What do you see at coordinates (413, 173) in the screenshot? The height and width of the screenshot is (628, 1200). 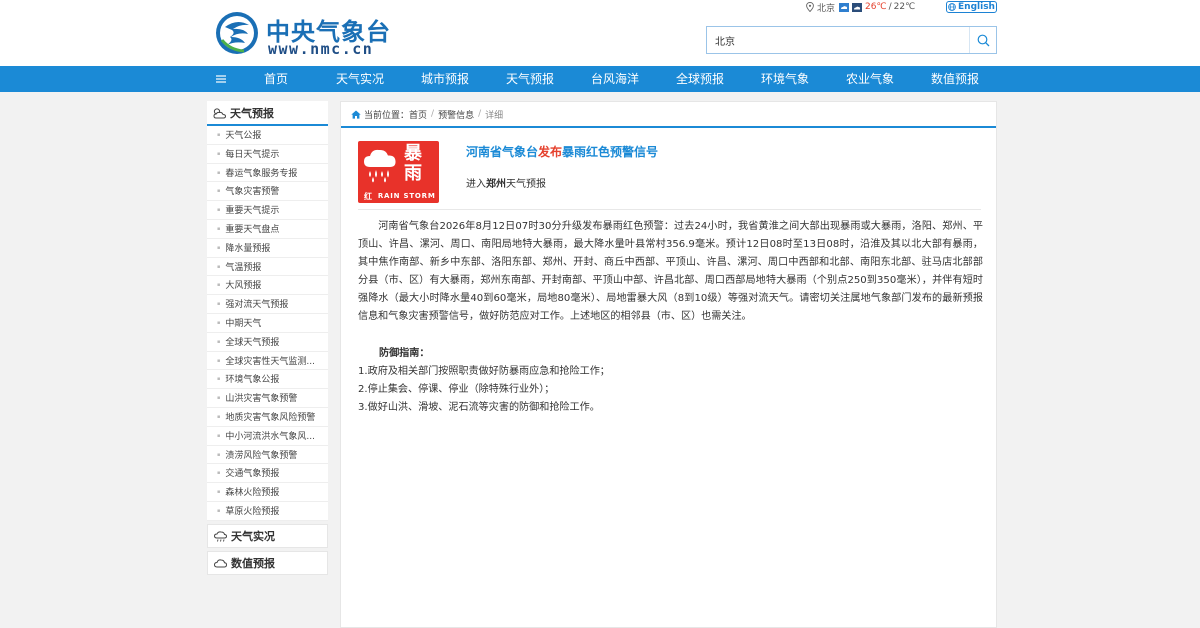 I see `badge-char-2: 雨` at bounding box center [413, 173].